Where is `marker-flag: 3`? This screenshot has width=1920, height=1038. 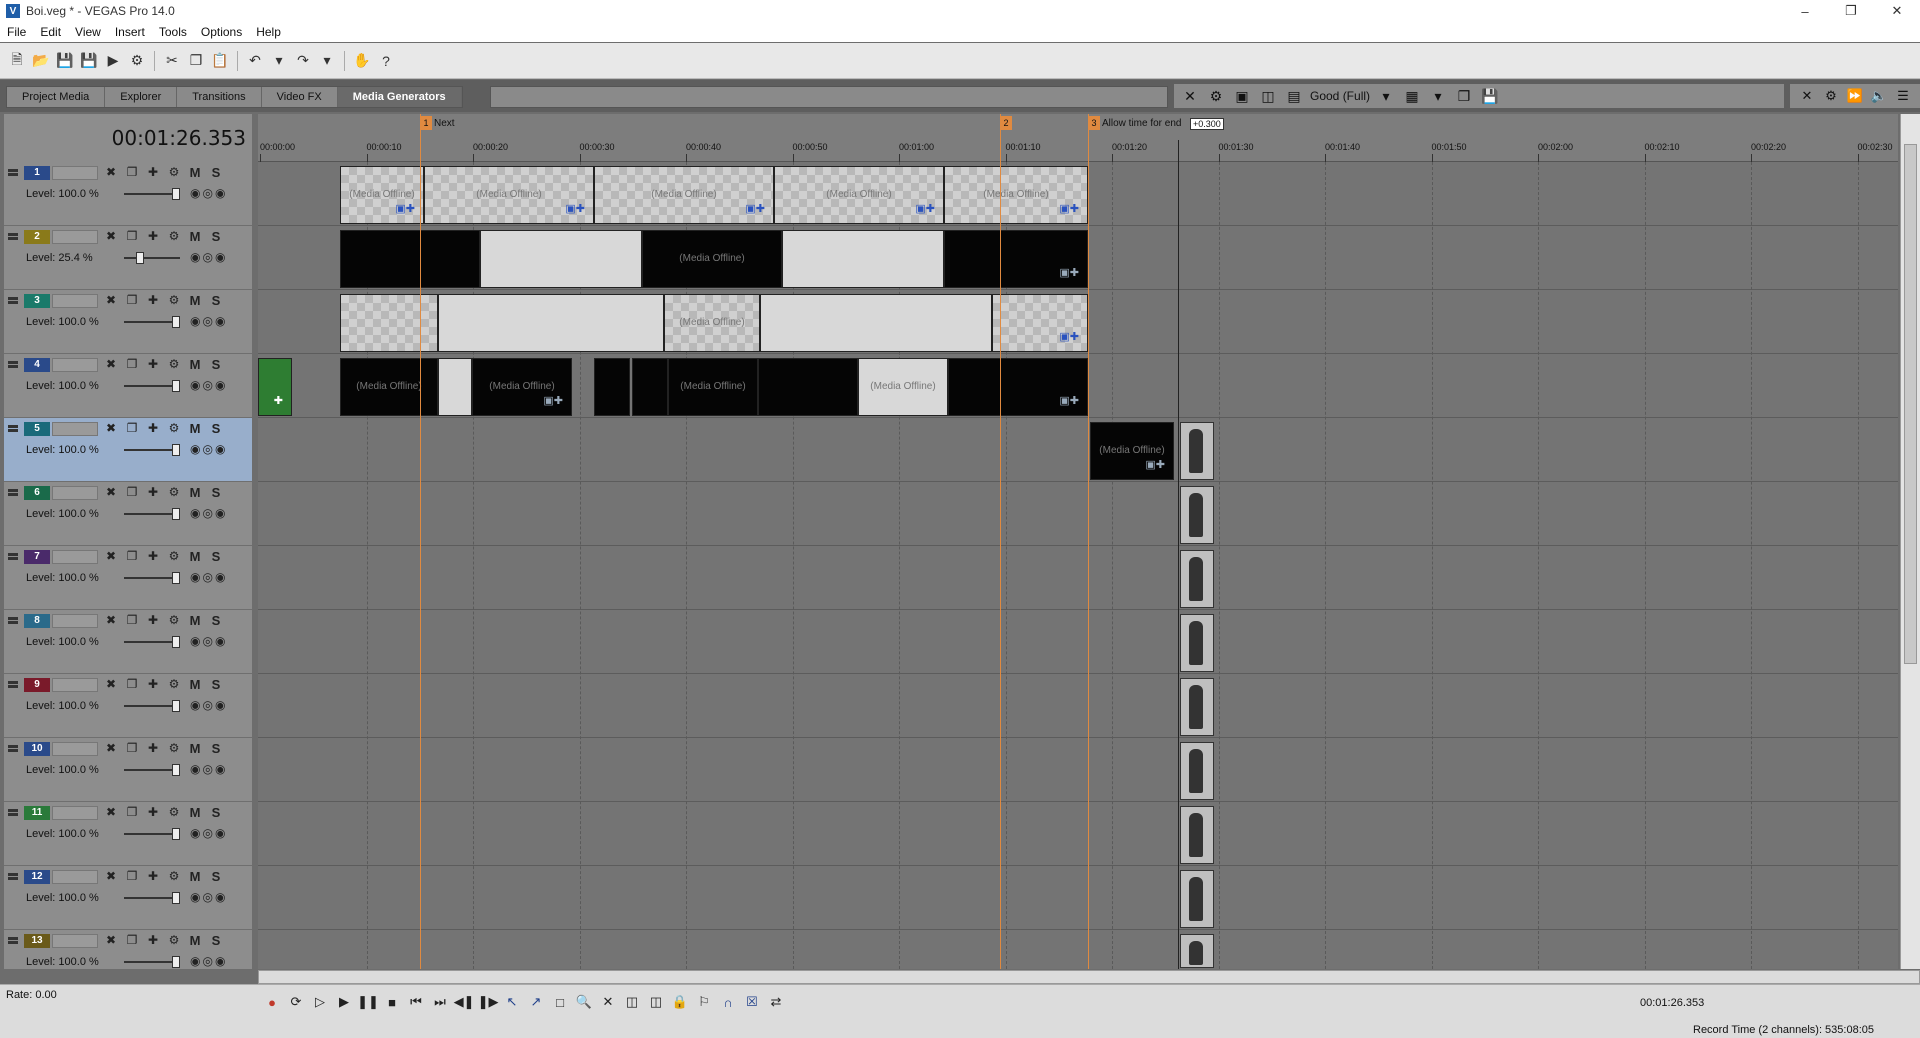 marker-flag: 3 is located at coordinates (1094, 123).